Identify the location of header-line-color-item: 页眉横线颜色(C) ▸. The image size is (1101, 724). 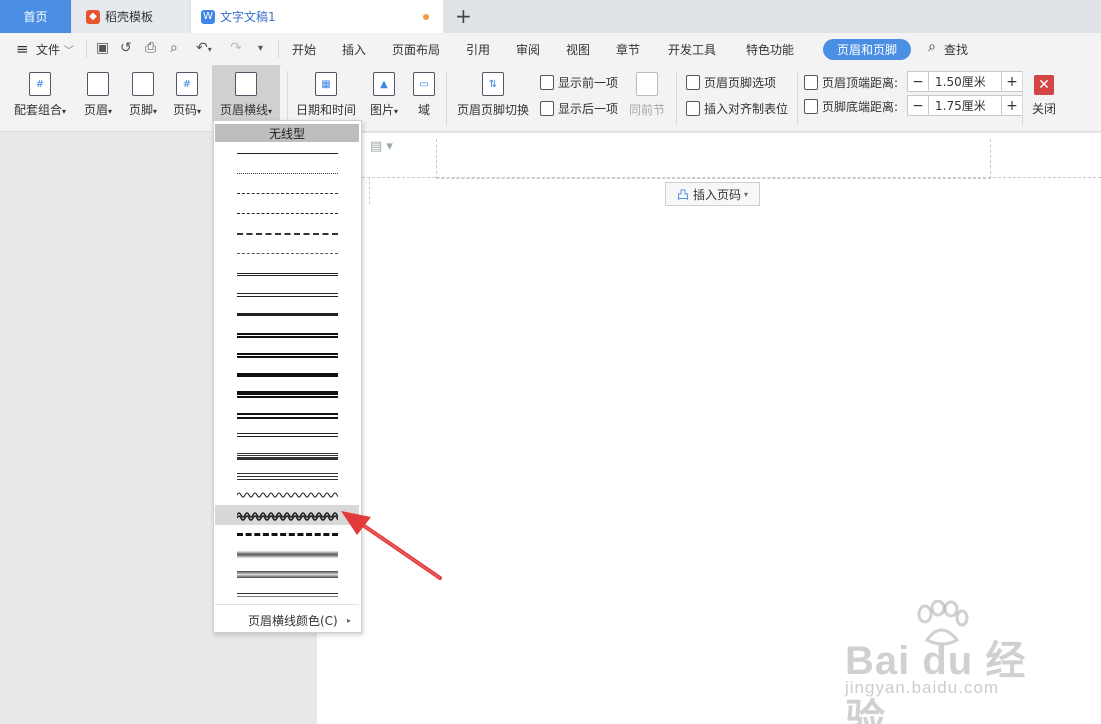
(287, 620).